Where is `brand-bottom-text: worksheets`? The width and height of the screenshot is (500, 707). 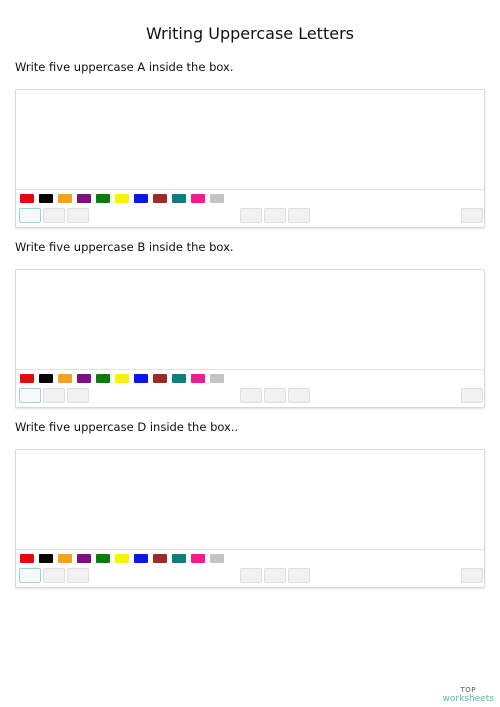 brand-bottom-text: worksheets is located at coordinates (468, 699).